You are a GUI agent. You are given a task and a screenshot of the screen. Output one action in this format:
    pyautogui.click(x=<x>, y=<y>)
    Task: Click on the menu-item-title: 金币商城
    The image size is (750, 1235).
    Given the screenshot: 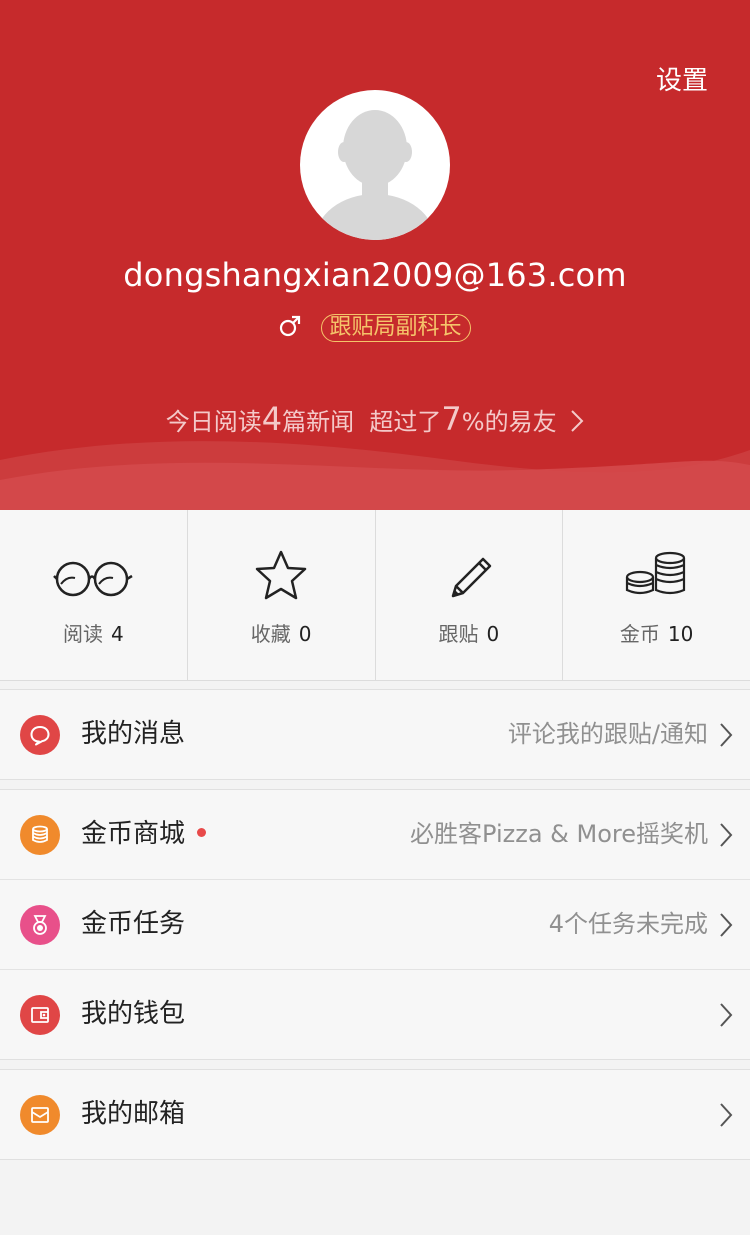 What is the action you would take?
    pyautogui.click(x=144, y=834)
    